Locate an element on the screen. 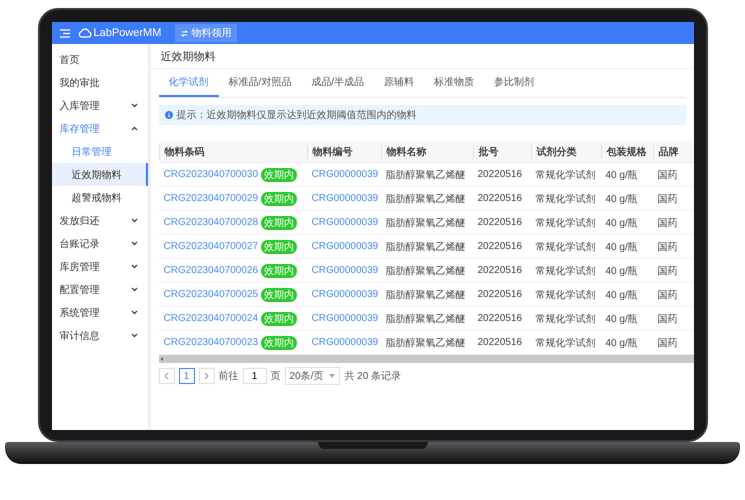 This screenshot has height=500, width=745. next-page-button is located at coordinates (206, 376).